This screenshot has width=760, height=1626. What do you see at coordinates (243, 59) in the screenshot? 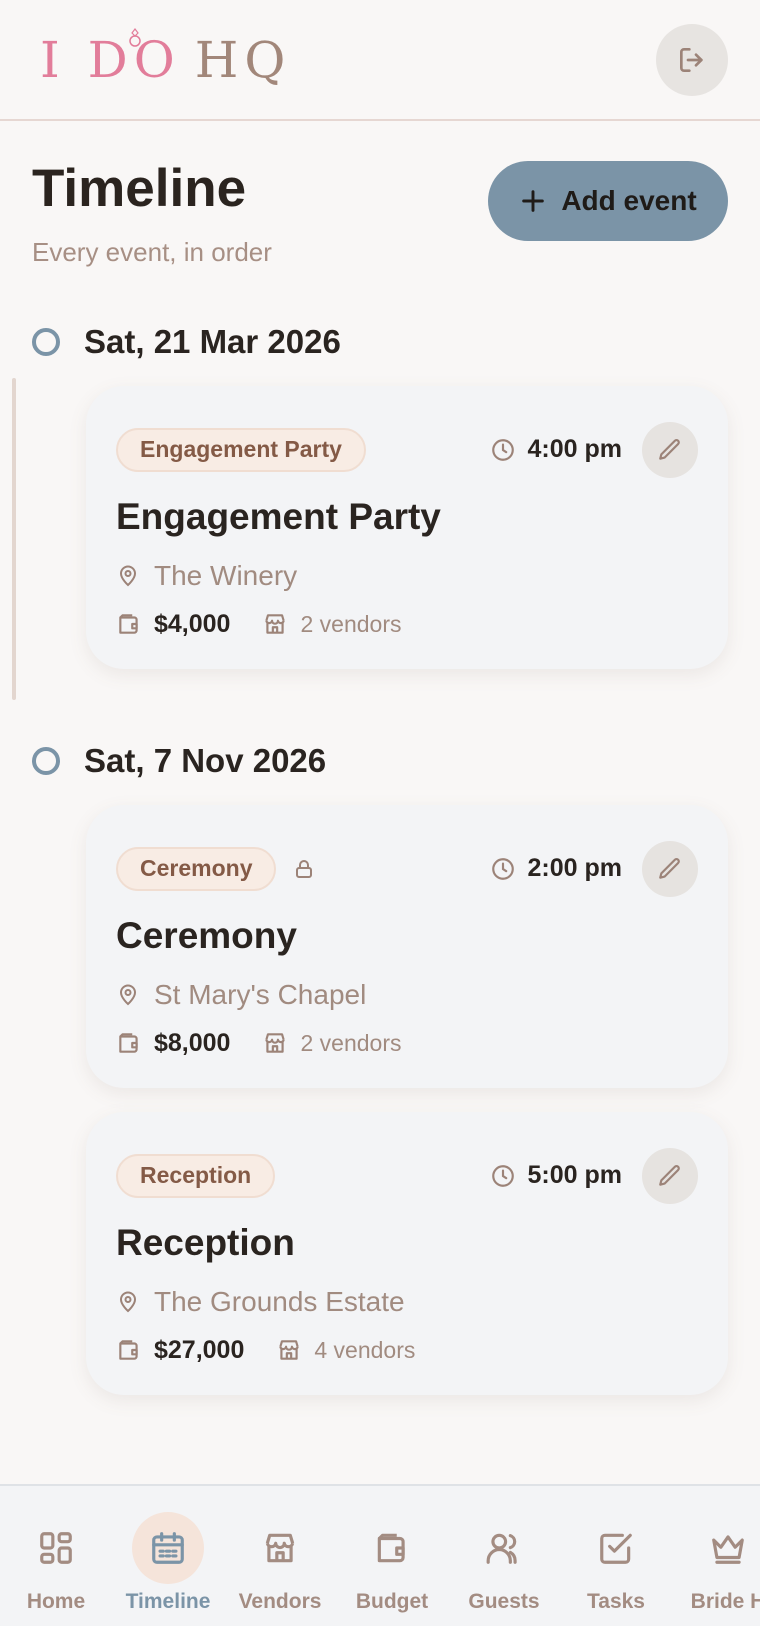
I see `logo-text-secondary: HQ` at bounding box center [243, 59].